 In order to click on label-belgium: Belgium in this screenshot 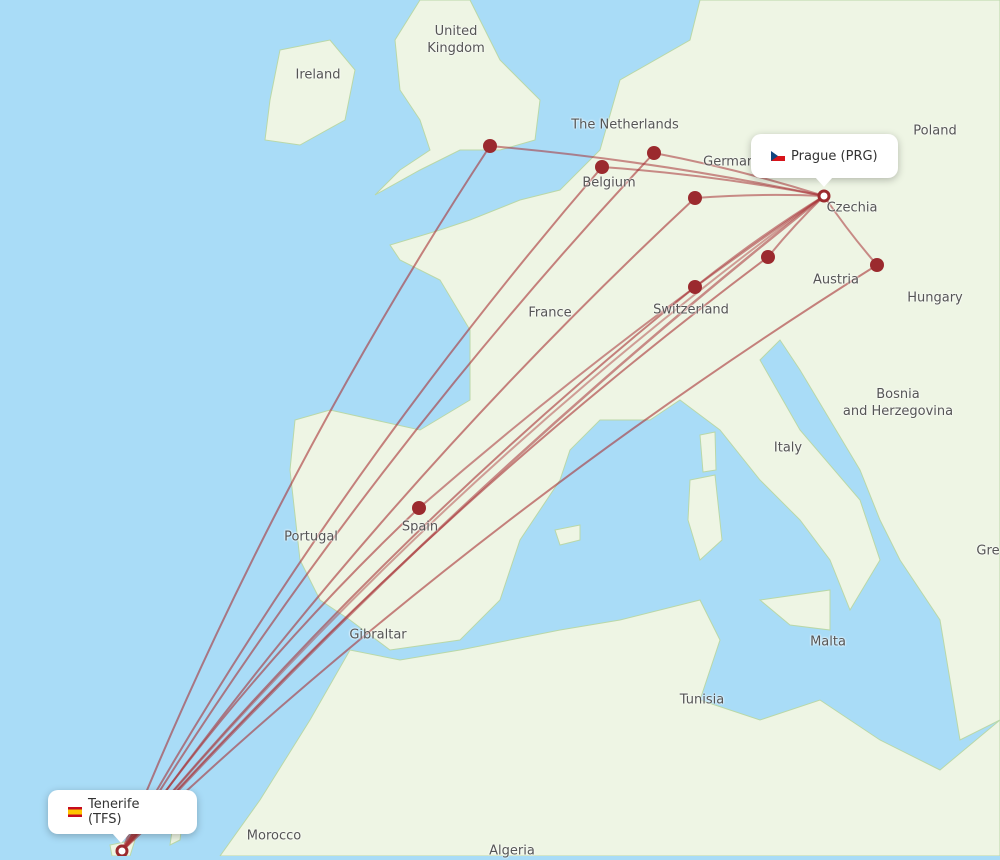, I will do `click(609, 183)`.